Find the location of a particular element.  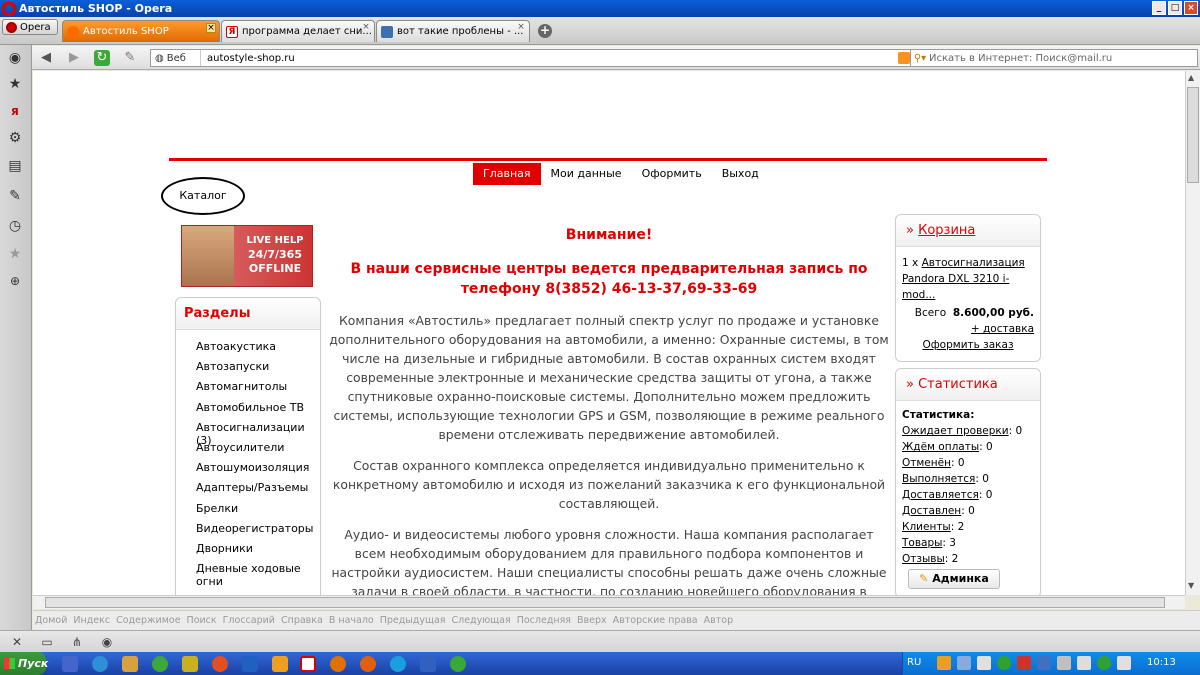

section-item: Дневные ходовые огни is located at coordinates (258, 575).